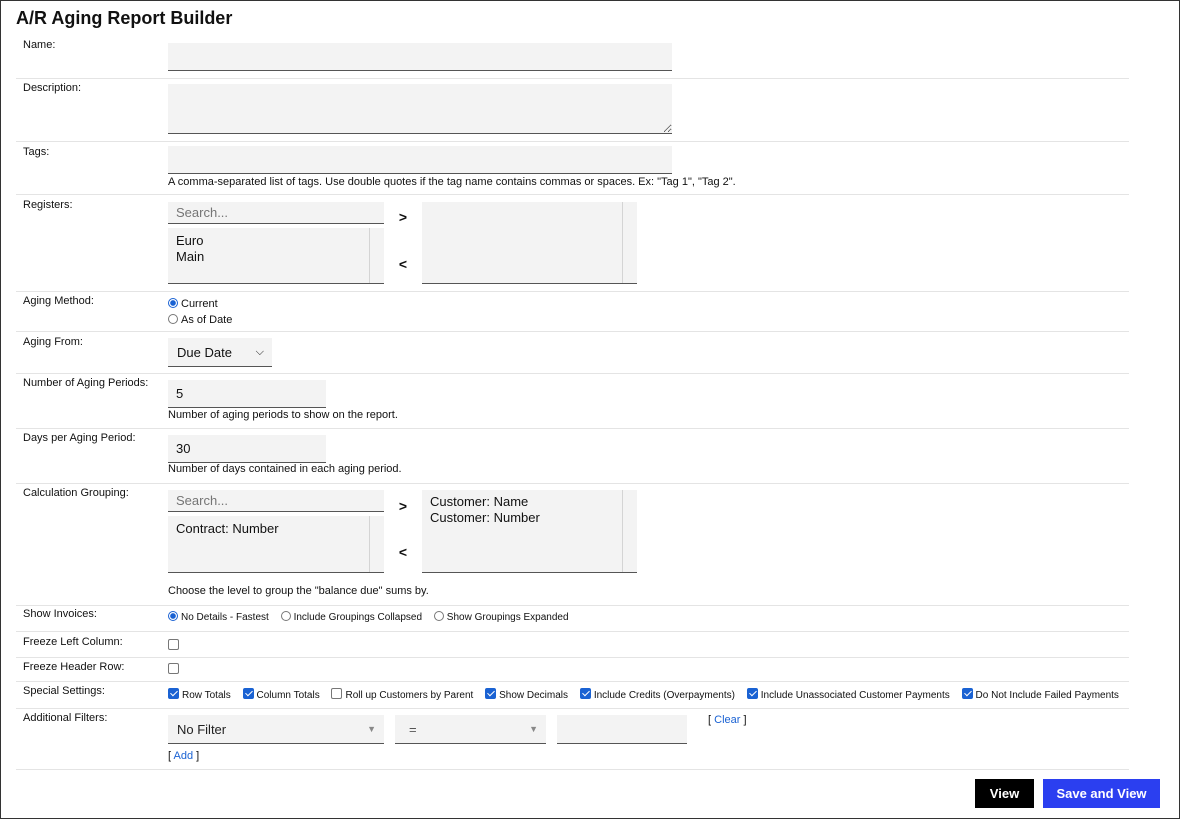  I want to click on aging-from-label: Aging From:, so click(53, 342).